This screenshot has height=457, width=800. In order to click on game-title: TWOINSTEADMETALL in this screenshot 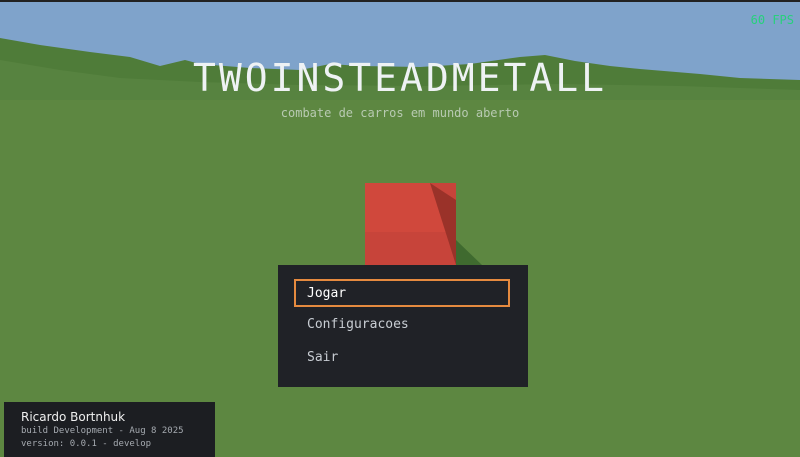, I will do `click(400, 78)`.